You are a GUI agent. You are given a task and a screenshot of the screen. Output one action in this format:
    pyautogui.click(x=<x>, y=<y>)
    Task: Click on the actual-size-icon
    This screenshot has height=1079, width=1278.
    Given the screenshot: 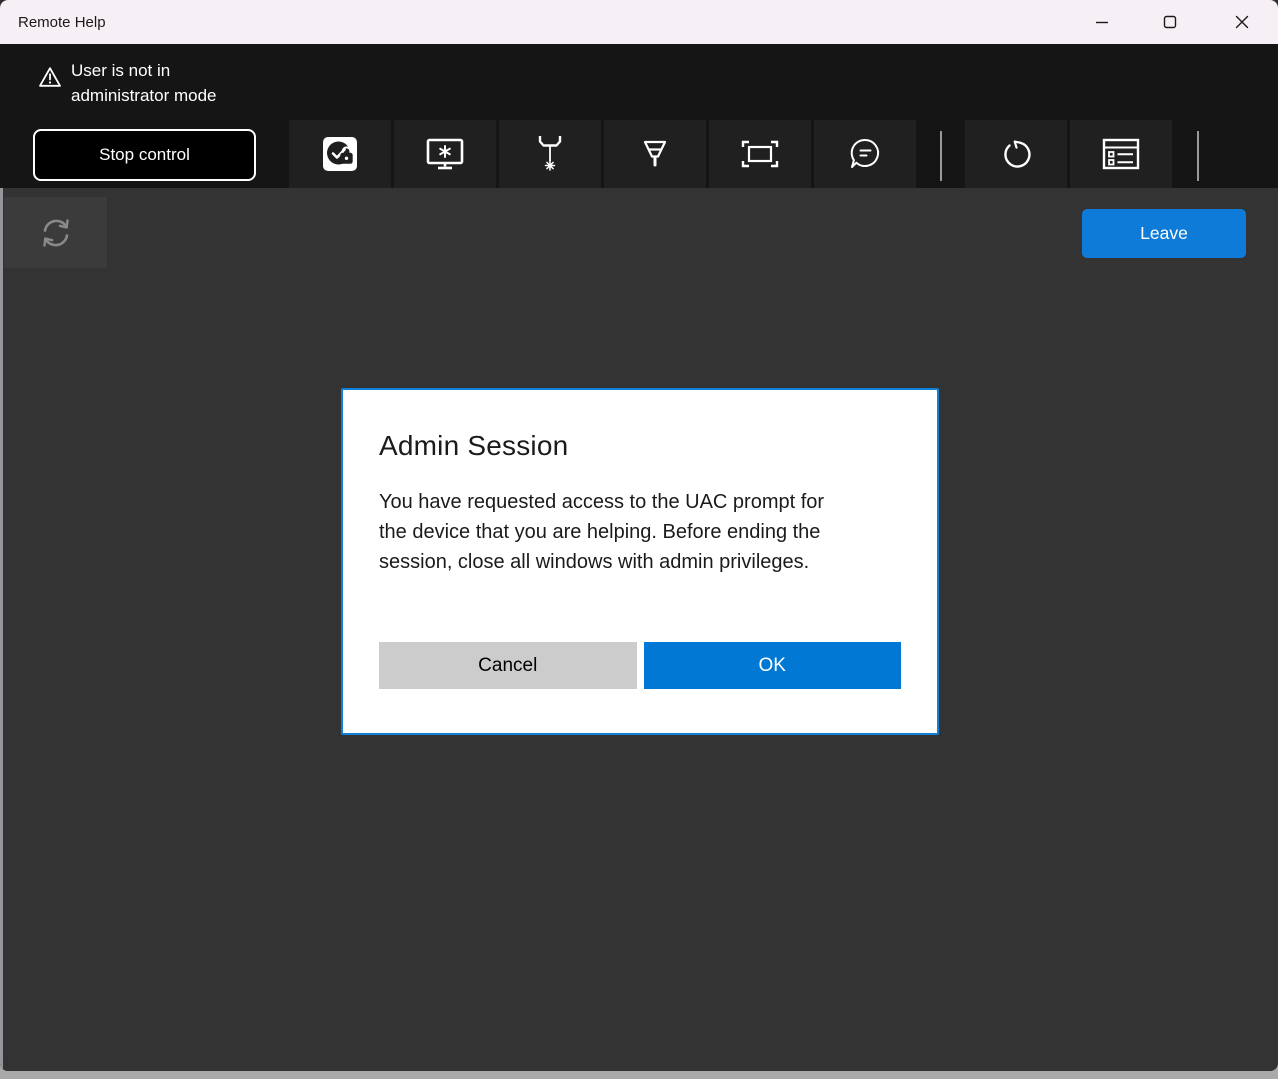 What is the action you would take?
    pyautogui.click(x=760, y=154)
    